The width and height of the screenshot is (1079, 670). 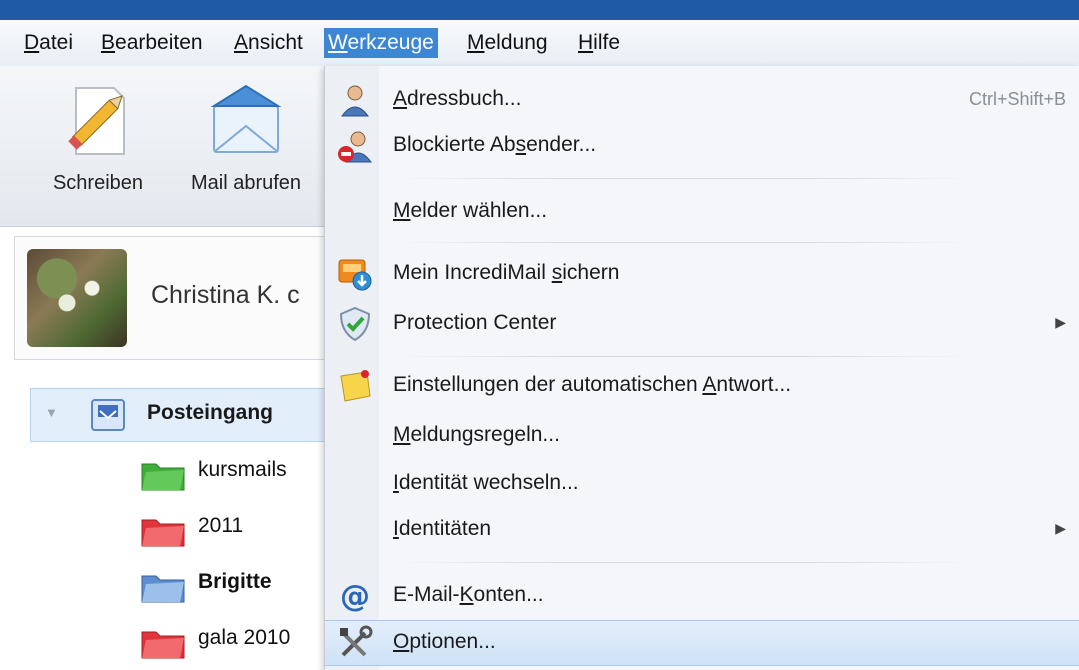 I want to click on profile-name: Christina K. c, so click(x=225, y=295).